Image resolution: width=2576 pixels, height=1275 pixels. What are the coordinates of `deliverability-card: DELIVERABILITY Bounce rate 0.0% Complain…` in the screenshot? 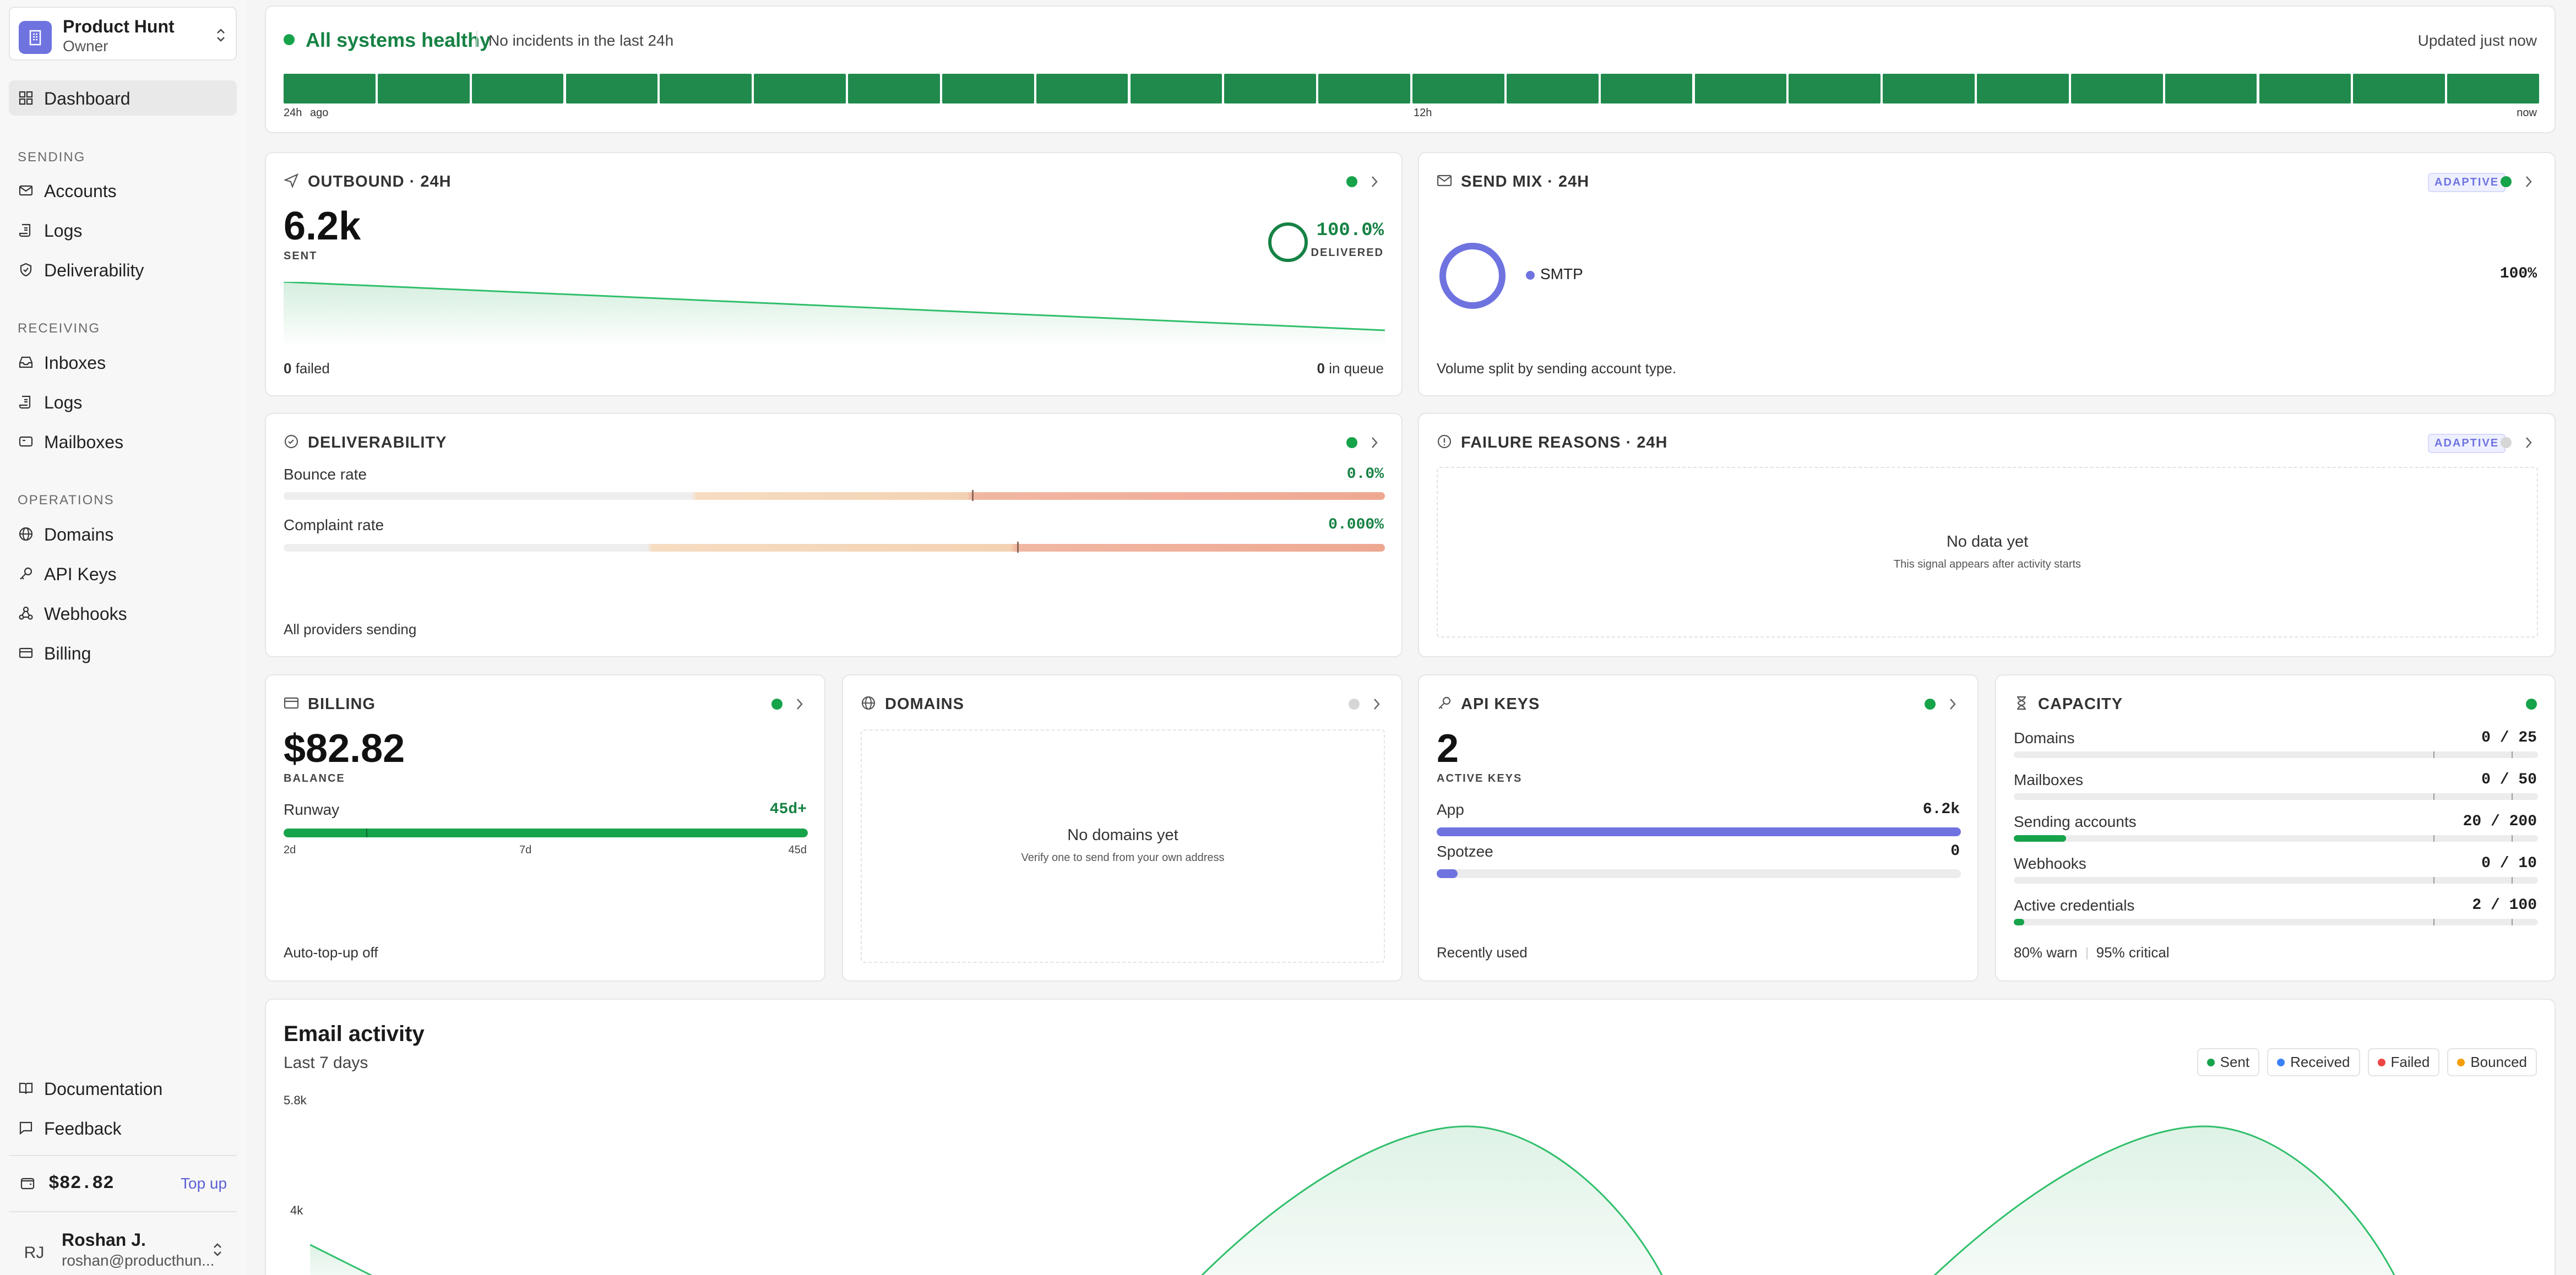 It's located at (834, 535).